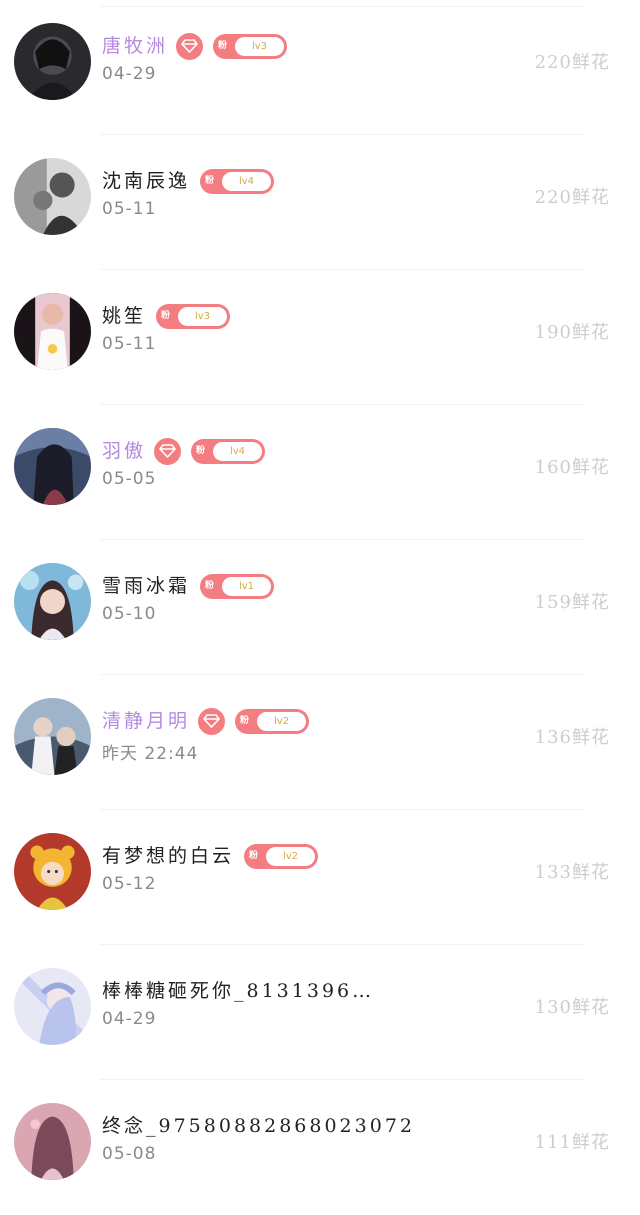 Image resolution: width=640 pixels, height=1215 pixels. Describe the element at coordinates (168, 856) in the screenshot. I see `user-name: 有梦想的白云` at that location.